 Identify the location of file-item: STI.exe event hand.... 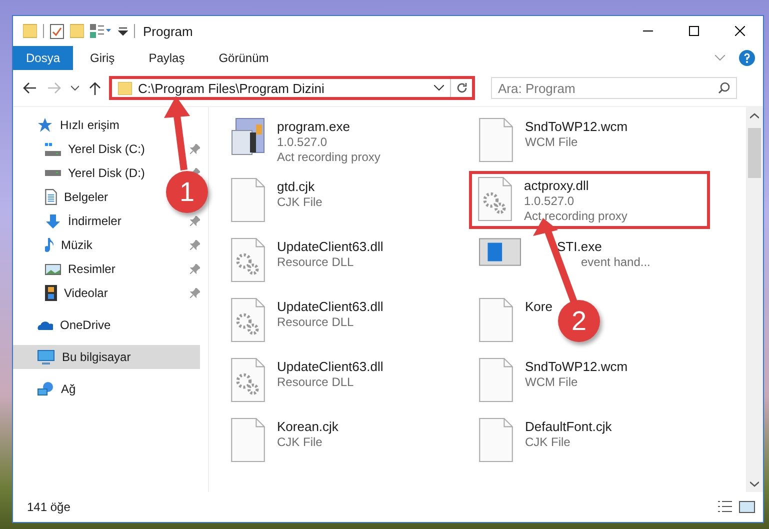
(564, 253).